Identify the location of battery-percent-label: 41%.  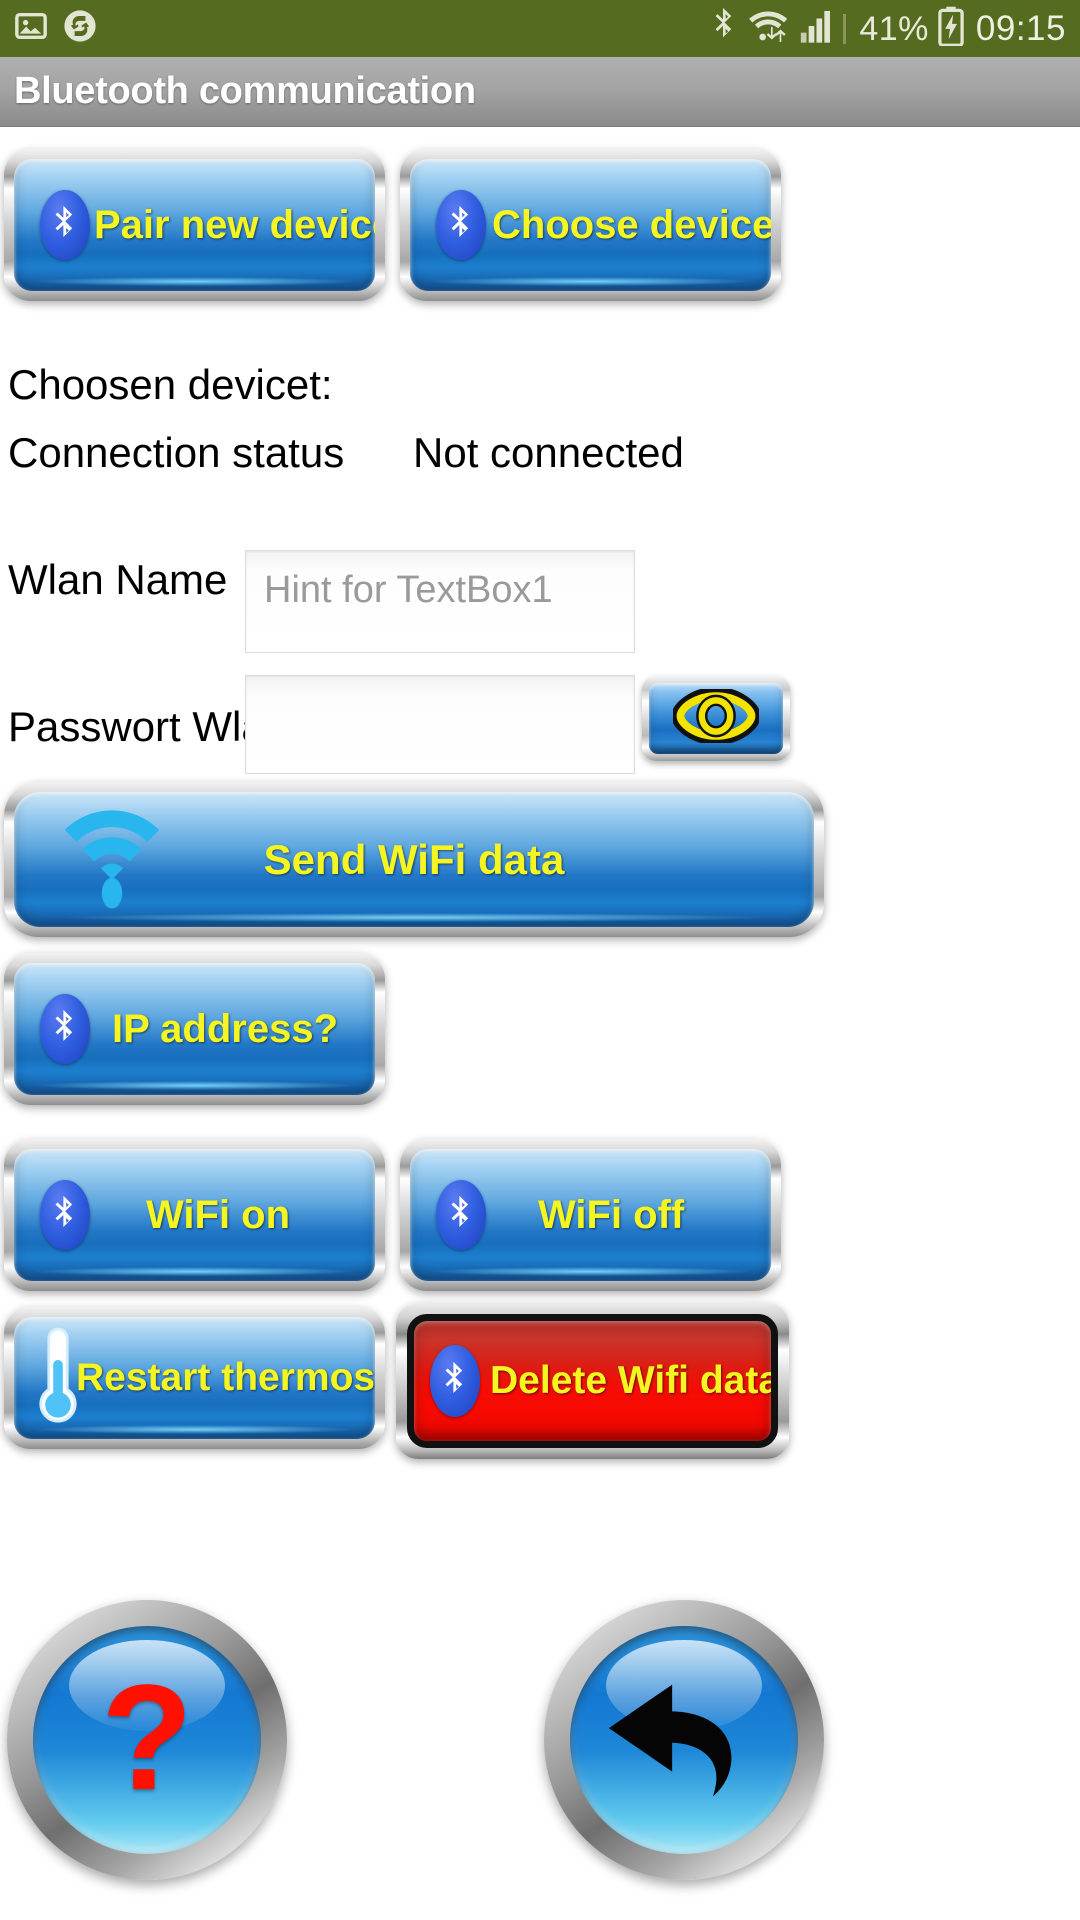
(894, 28).